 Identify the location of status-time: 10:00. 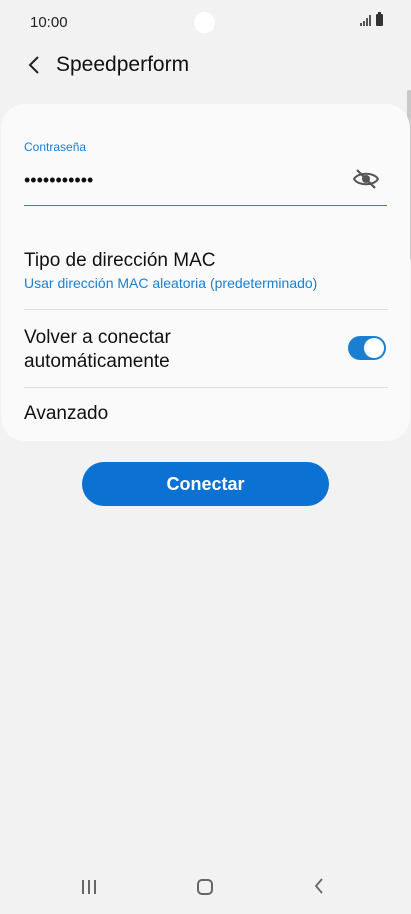
(49, 22).